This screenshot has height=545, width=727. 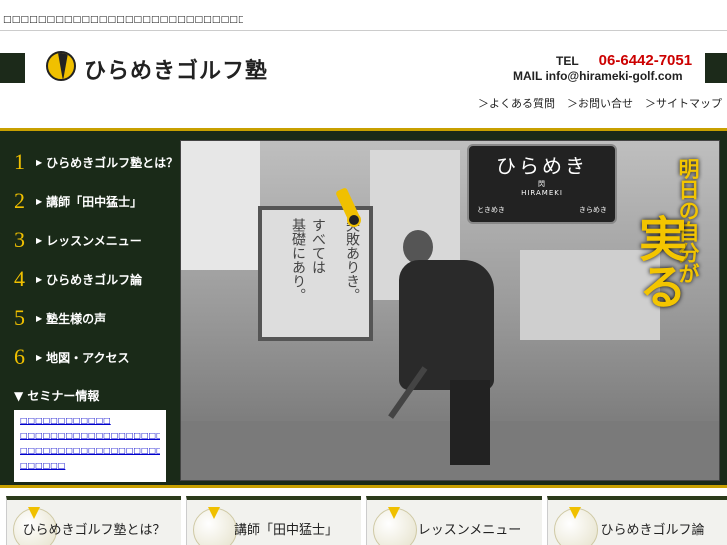 What do you see at coordinates (94, 530) in the screenshot?
I see `card-label: ひらめきゴルフ塾とは？` at bounding box center [94, 530].